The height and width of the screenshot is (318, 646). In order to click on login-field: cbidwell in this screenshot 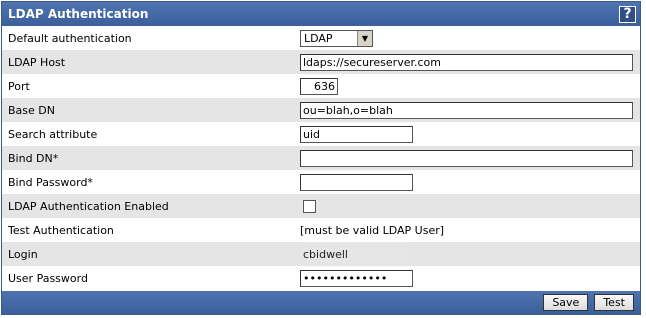, I will do `click(355, 254)`.